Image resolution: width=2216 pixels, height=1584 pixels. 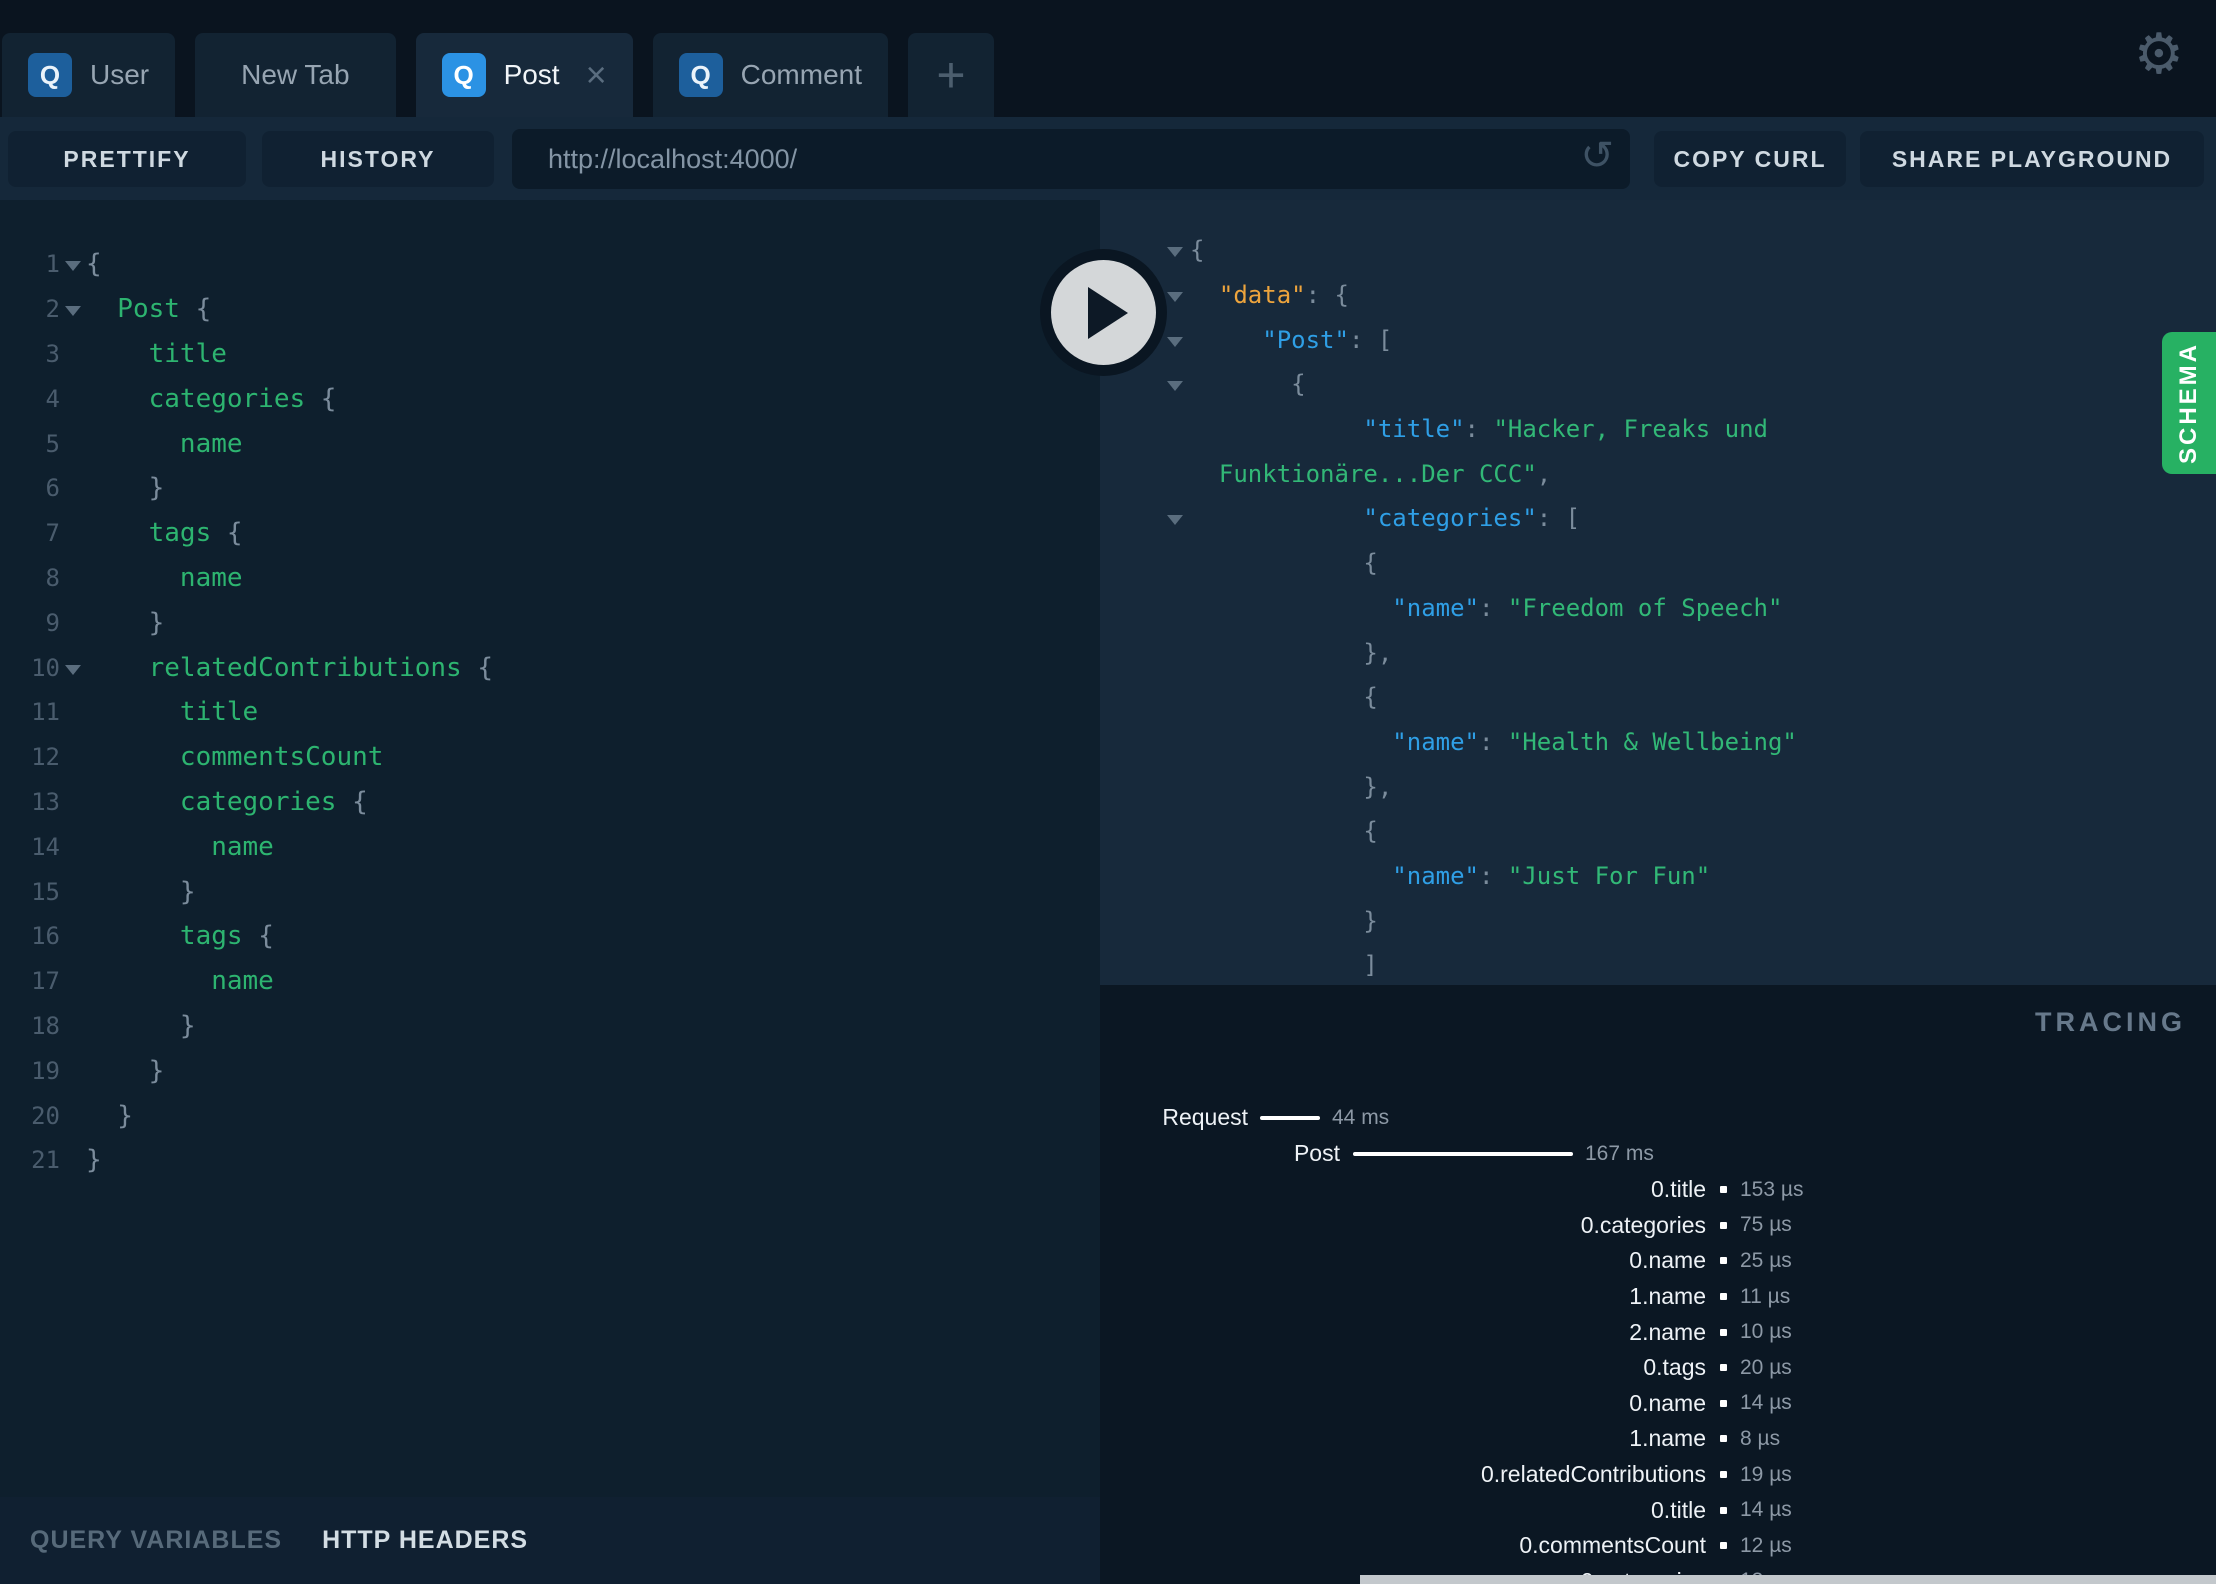 I want to click on editor-line: 18 }, so click(x=550, y=1026).